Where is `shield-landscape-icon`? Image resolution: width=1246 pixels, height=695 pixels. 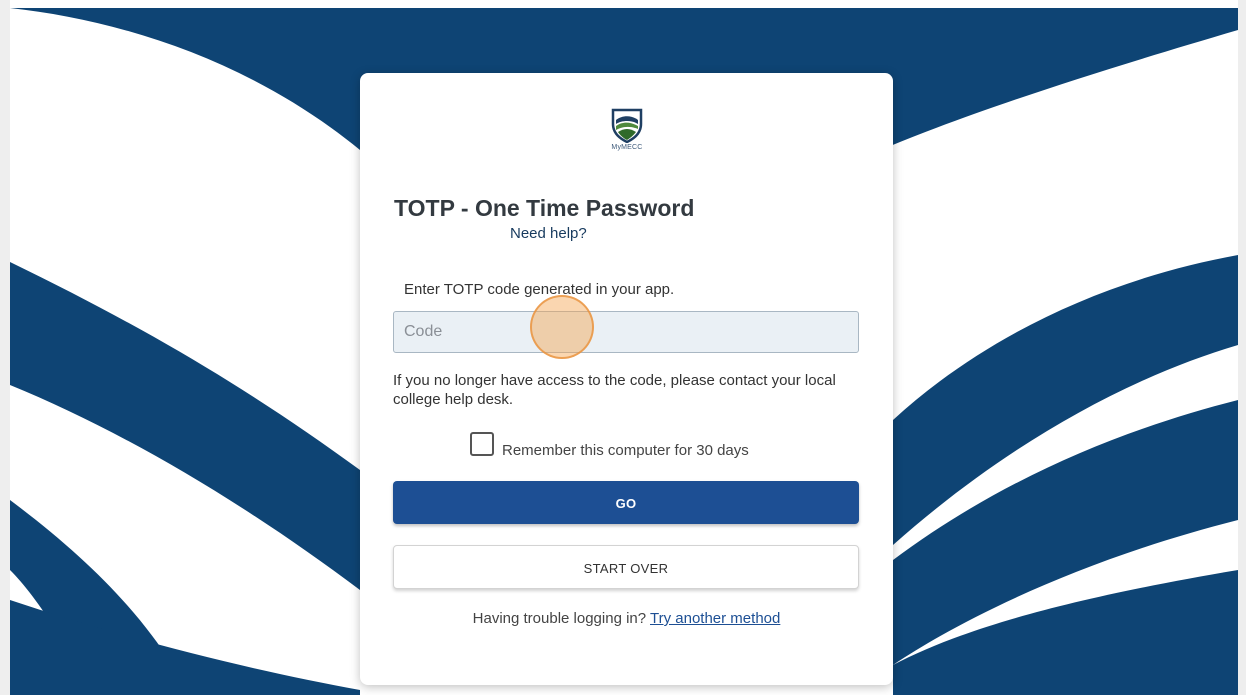
shield-landscape-icon is located at coordinates (627, 125).